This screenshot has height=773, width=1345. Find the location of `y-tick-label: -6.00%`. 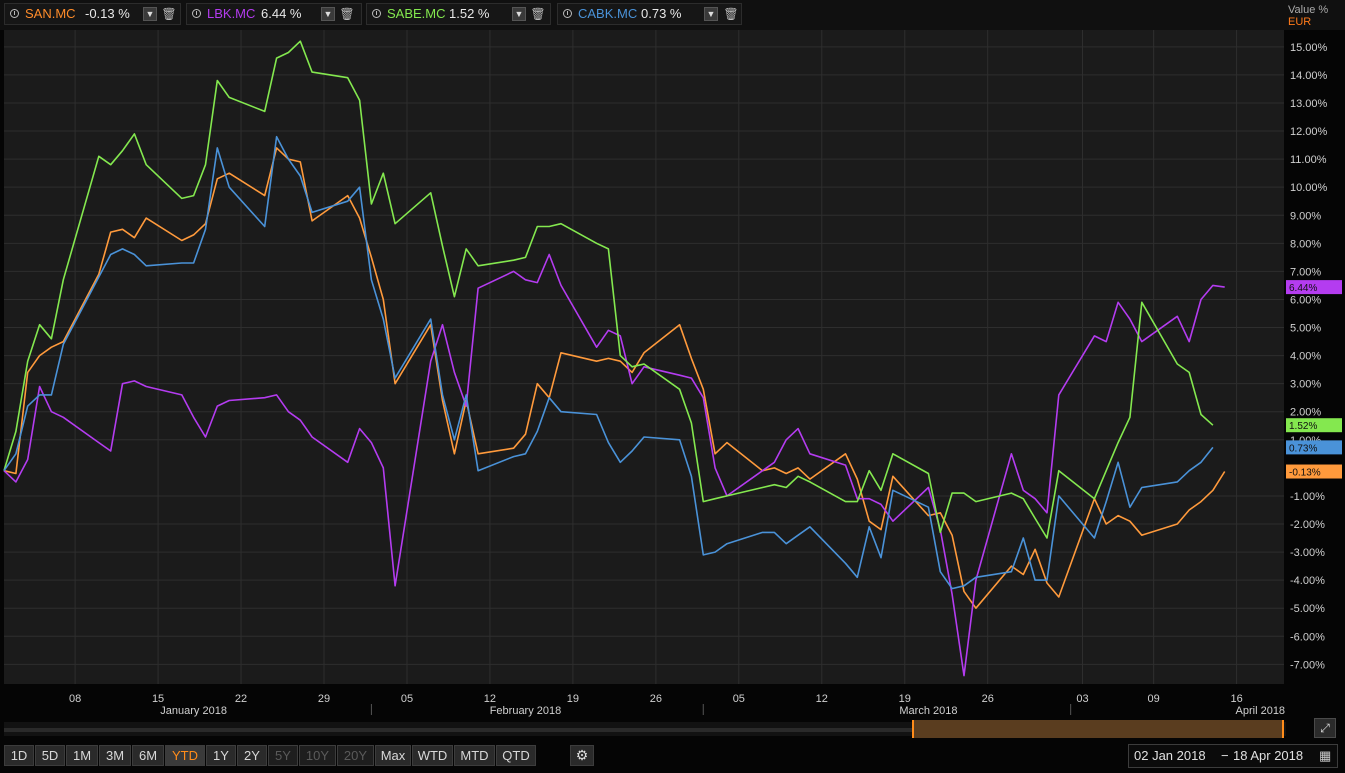

y-tick-label: -6.00% is located at coordinates (1307, 637).